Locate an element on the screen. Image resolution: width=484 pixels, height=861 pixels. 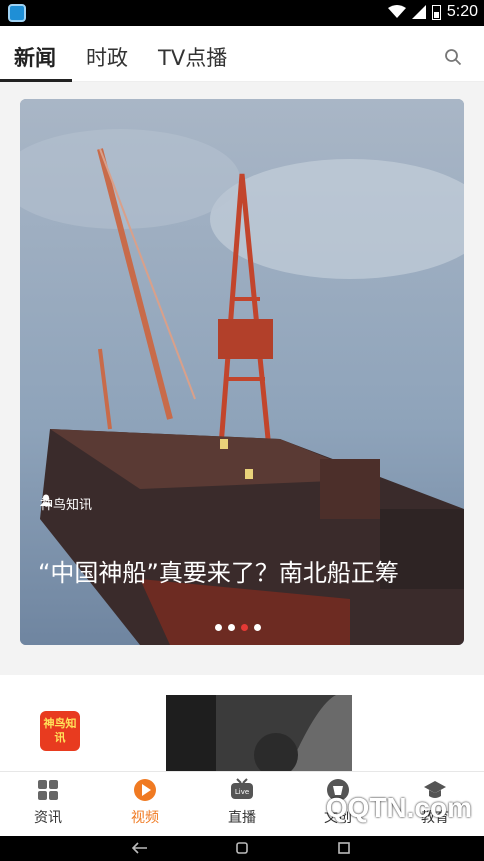
banner-headline: “中国神船”真要来了？南北船正筹 is located at coordinates (248, 570).